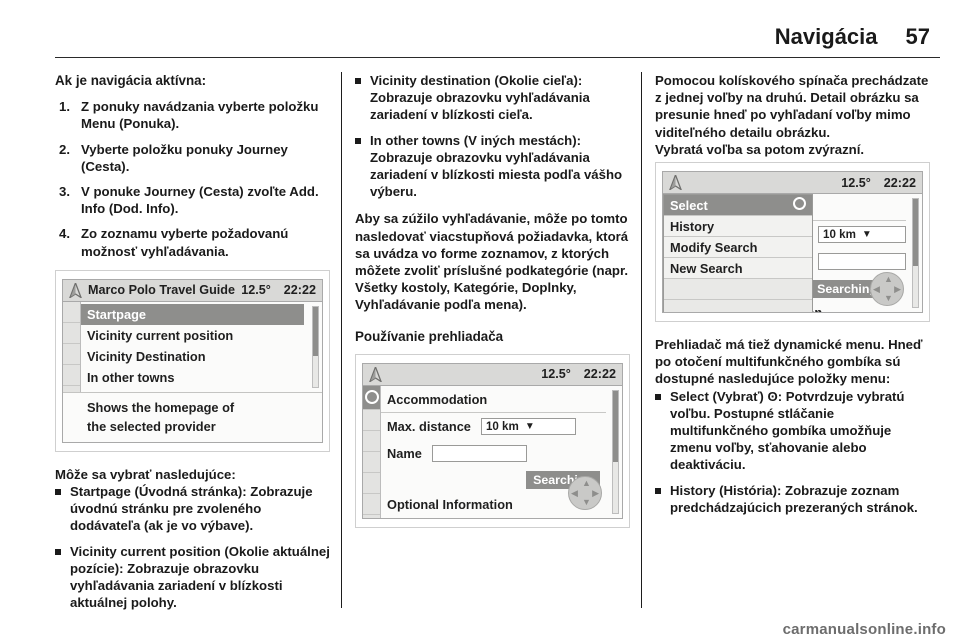 The width and height of the screenshot is (960, 642). I want to click on menu-item-history: History, so click(738, 227).